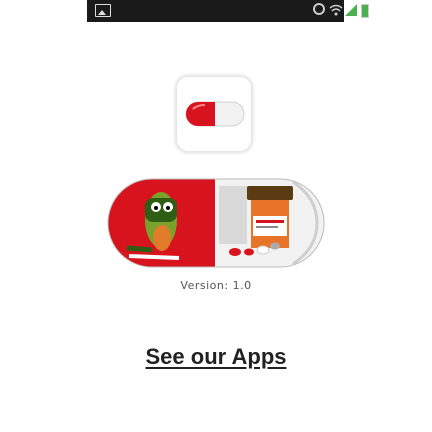 The height and width of the screenshot is (432, 432). What do you see at coordinates (351, 10) in the screenshot?
I see `signal-icon` at bounding box center [351, 10].